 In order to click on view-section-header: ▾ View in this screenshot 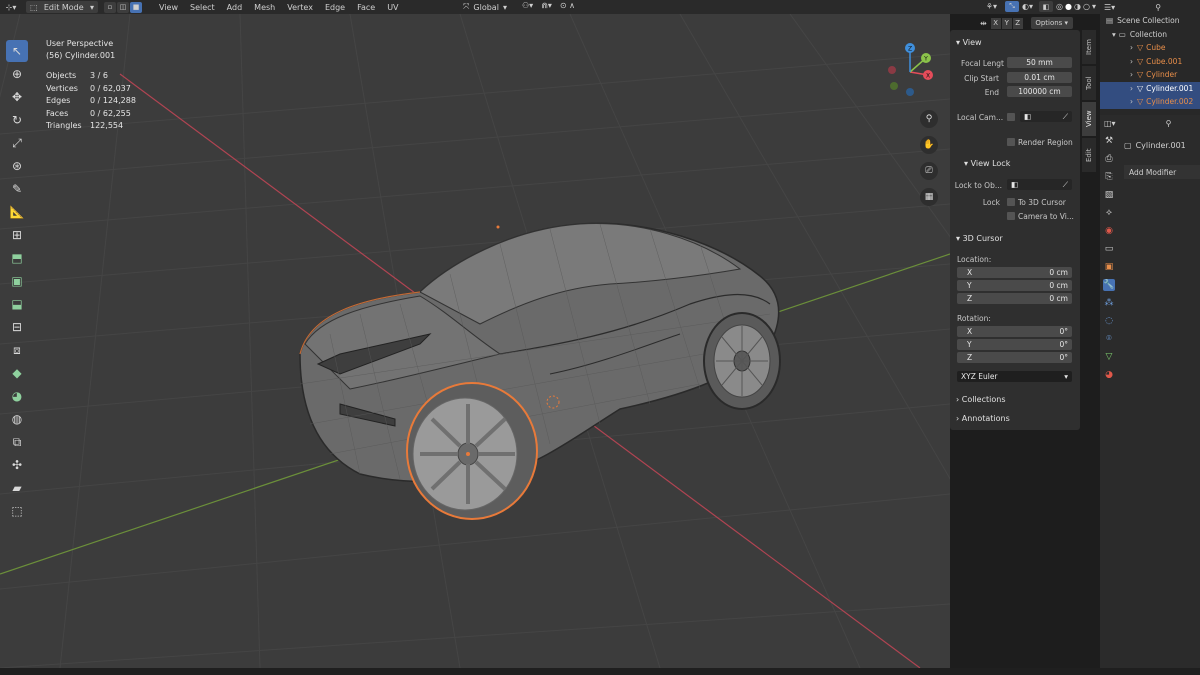, I will do `click(969, 42)`.